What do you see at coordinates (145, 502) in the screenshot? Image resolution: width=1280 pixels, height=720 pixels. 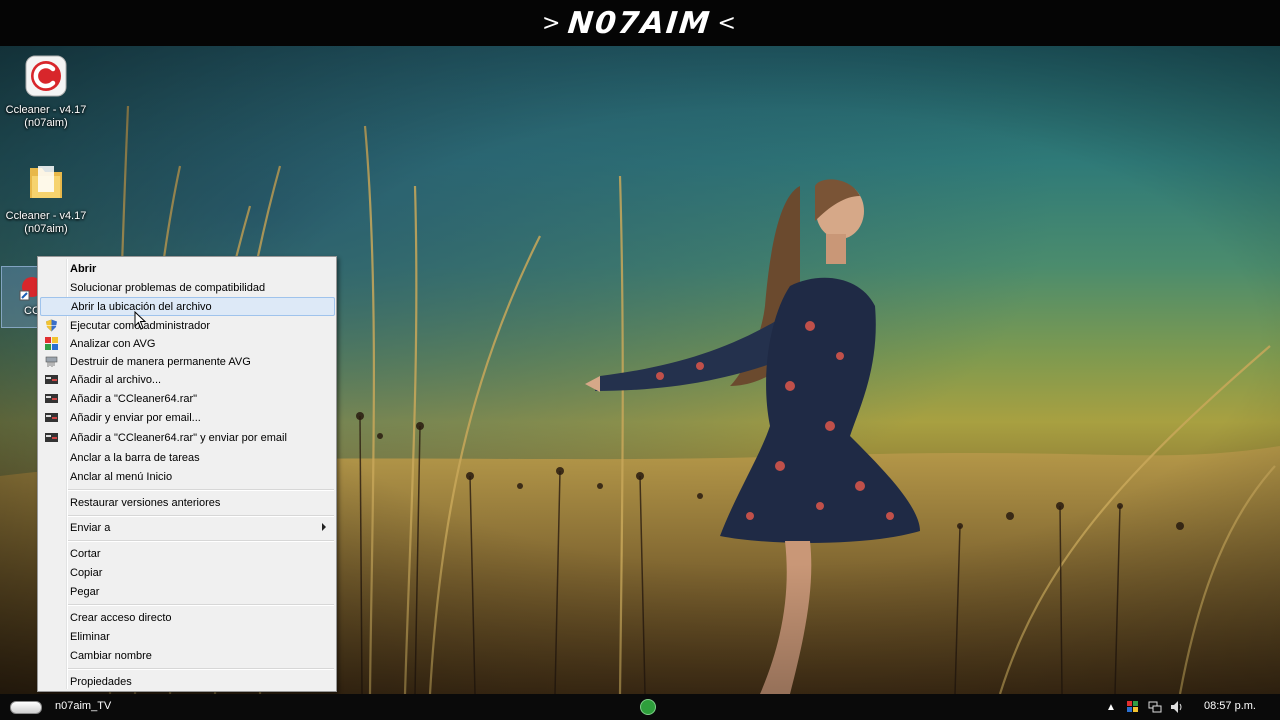 I see `menu-item-label: Restaurar versiones anteriores` at bounding box center [145, 502].